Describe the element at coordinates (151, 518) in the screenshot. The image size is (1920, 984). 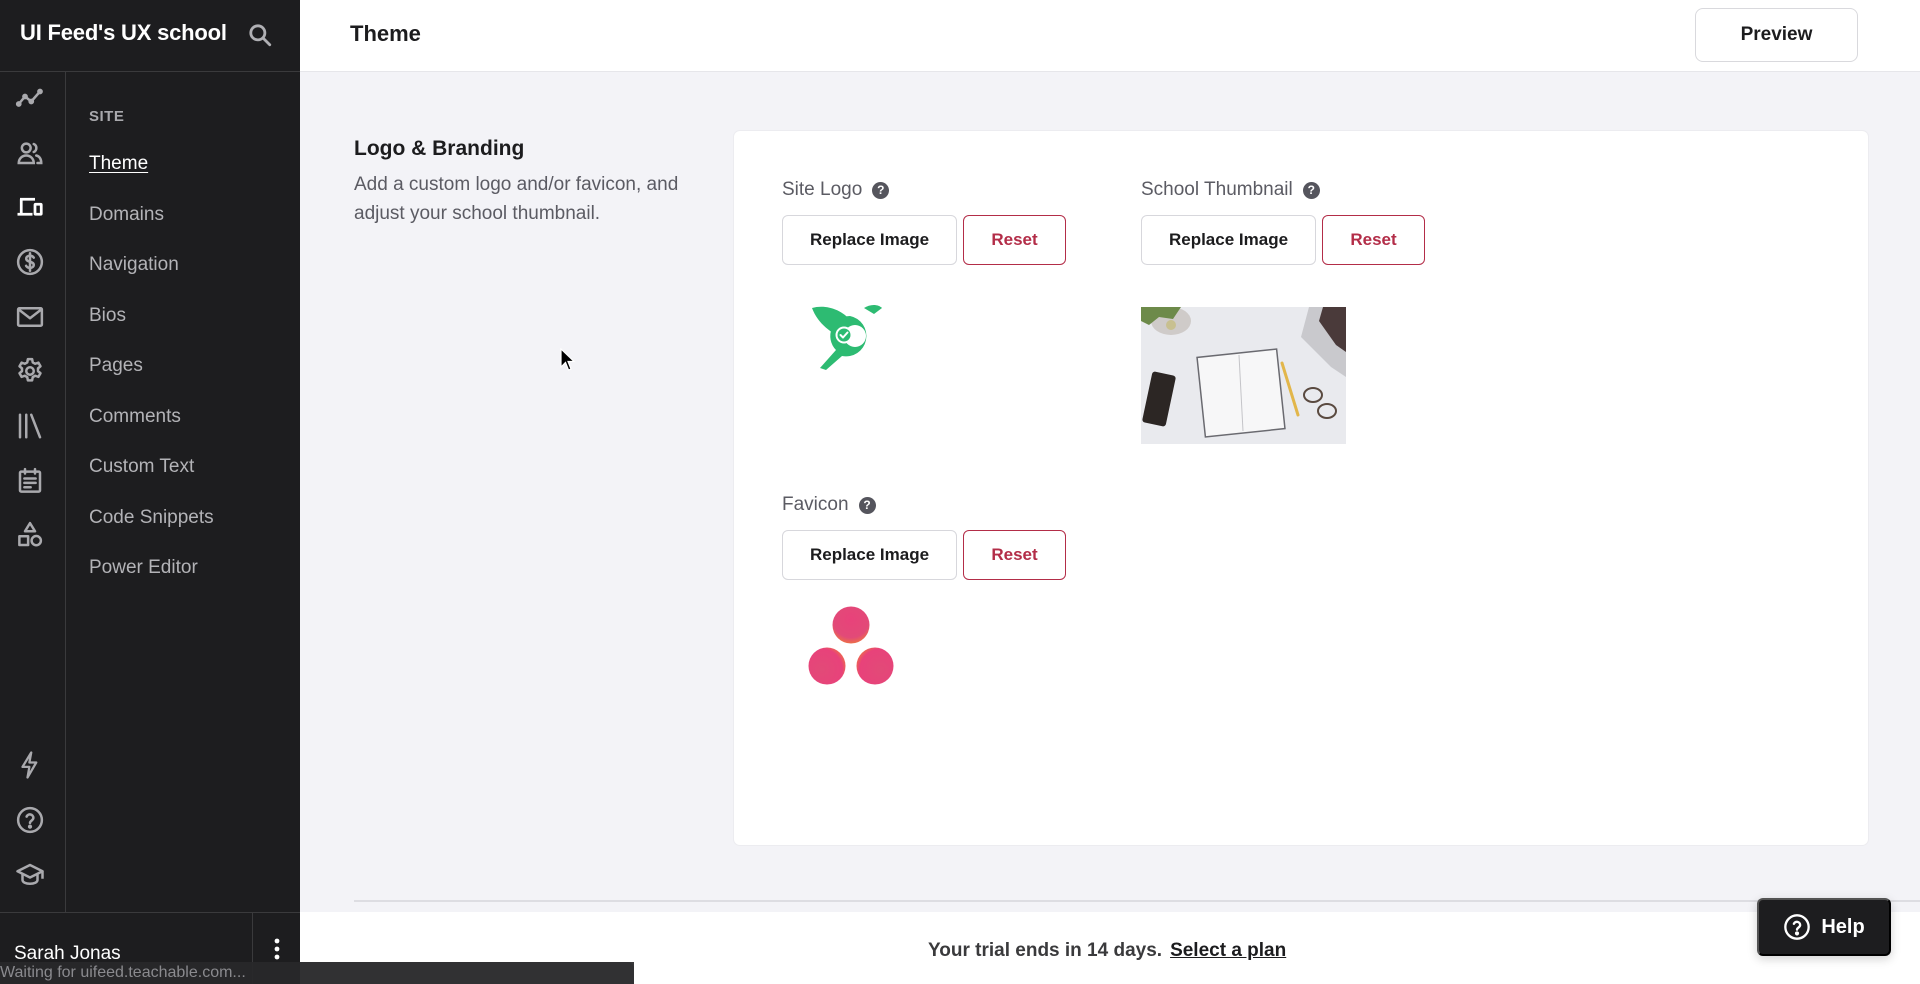
I see `subnav-item-code-snippets: Code Snippets` at that location.